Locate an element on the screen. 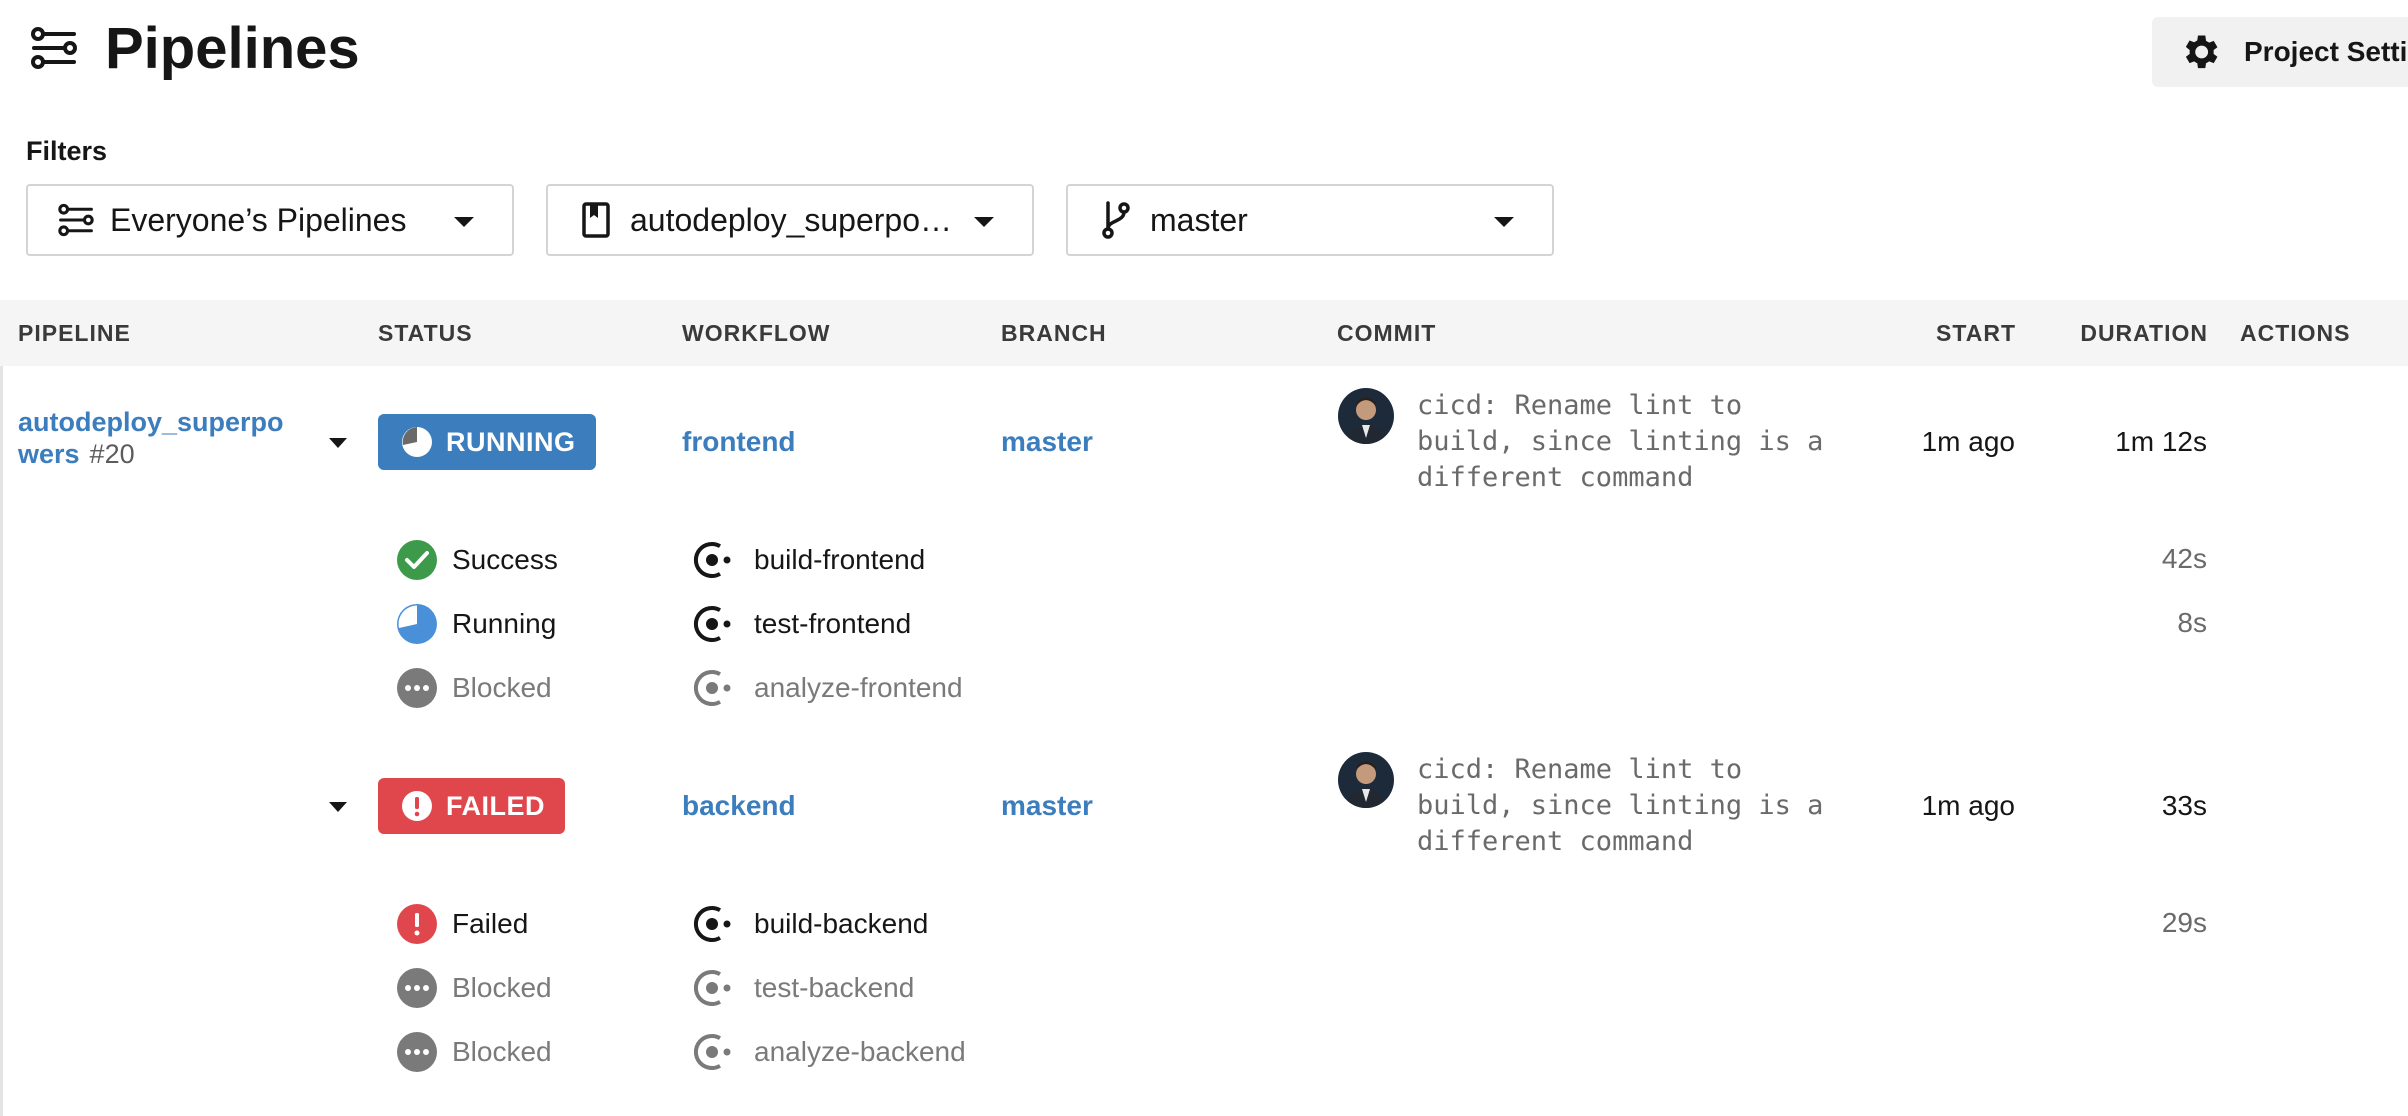 This screenshot has height=1116, width=2408. column-workflow: WORKFLOW is located at coordinates (756, 333).